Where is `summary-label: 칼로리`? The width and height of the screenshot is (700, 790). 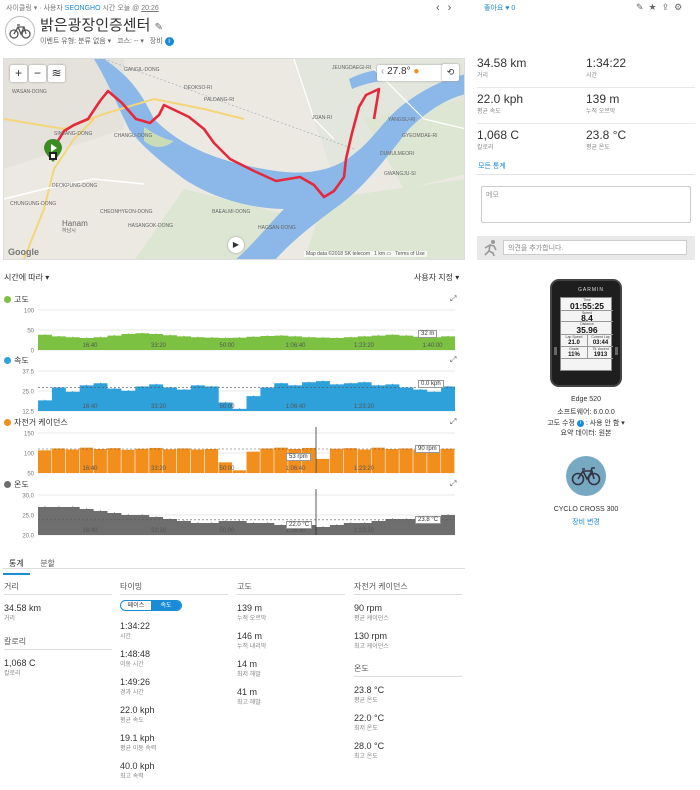
summary-label: 칼로리 is located at coordinates (485, 148).